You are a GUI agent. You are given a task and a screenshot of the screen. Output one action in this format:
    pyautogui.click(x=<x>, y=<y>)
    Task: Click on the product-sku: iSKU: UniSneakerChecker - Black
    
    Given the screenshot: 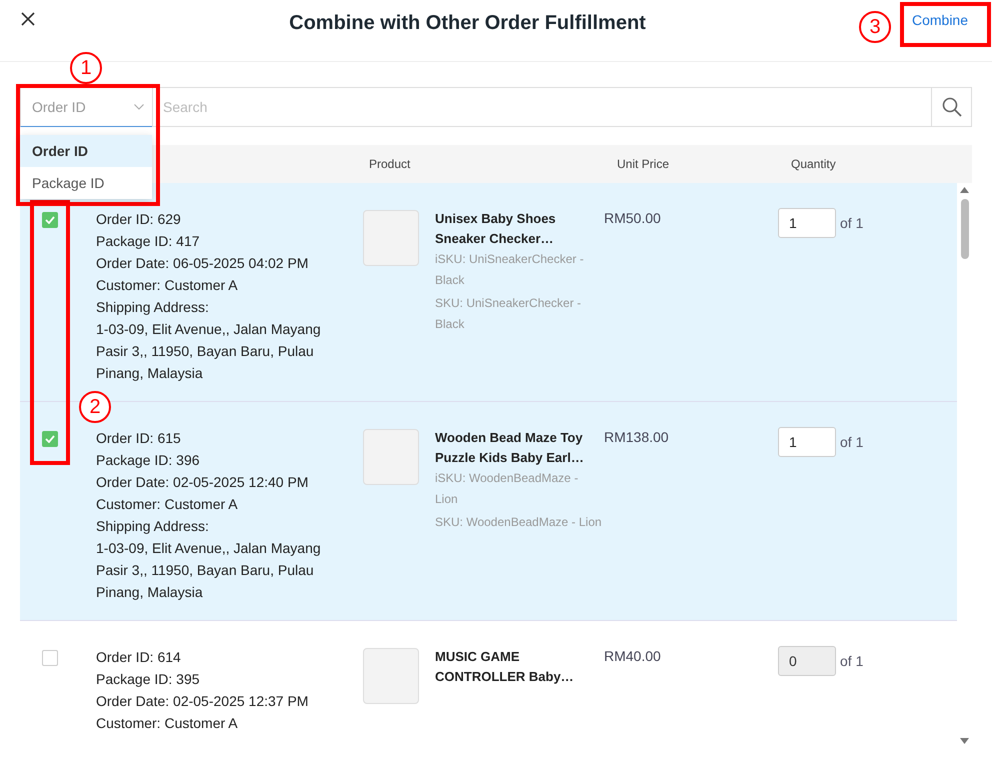 What is the action you would take?
    pyautogui.click(x=510, y=270)
    